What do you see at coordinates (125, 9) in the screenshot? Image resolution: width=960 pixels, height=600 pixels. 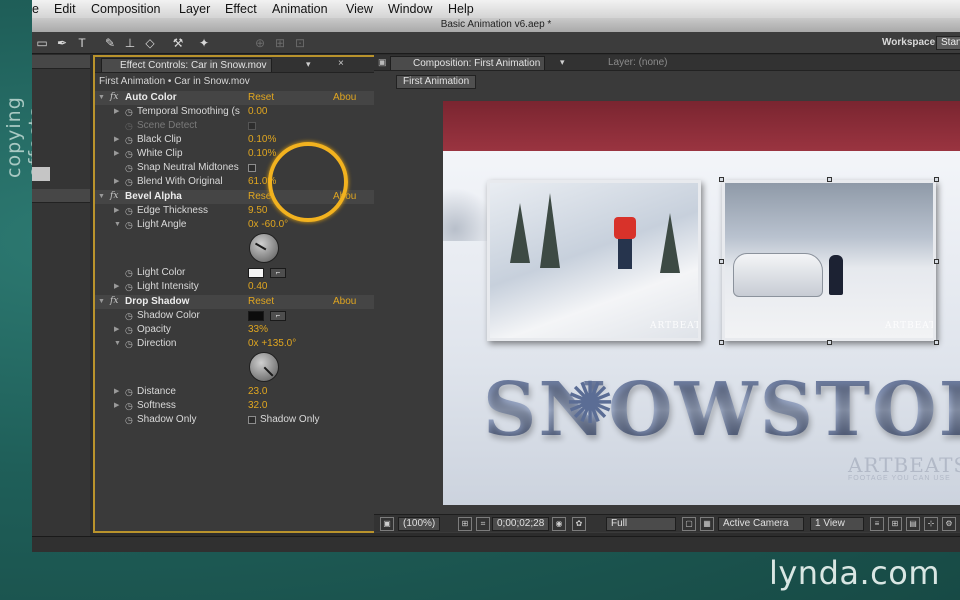 I see `menu-composition: Composition` at bounding box center [125, 9].